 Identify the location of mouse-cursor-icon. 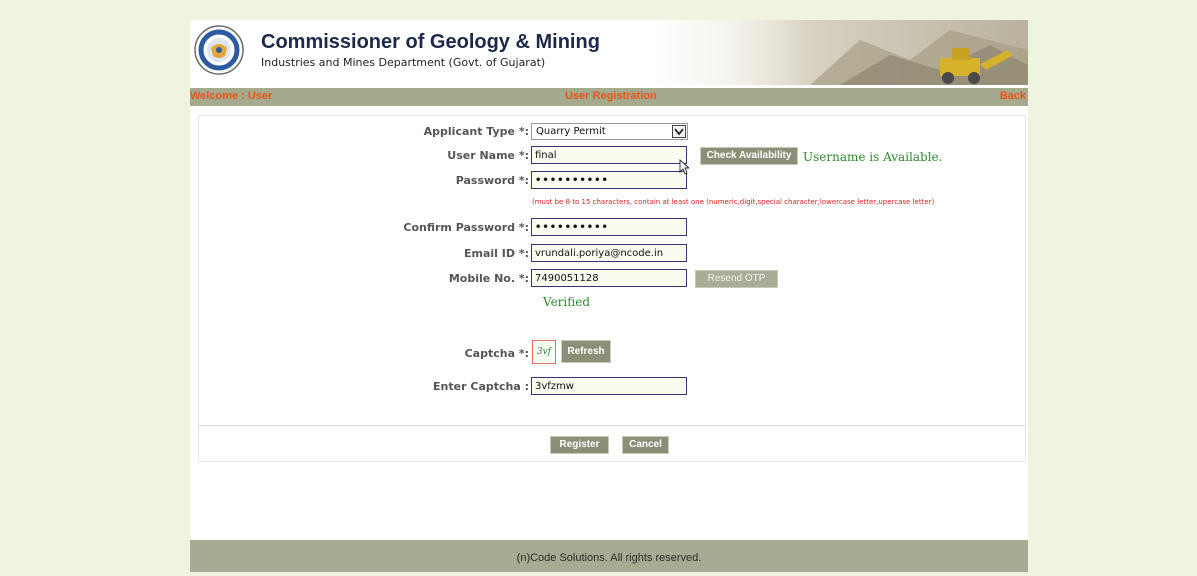
(684, 167).